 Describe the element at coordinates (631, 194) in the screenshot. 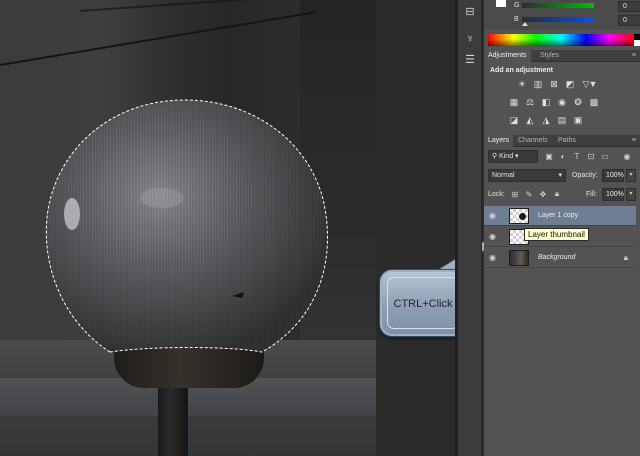

I see `fill-dropdown-icon: ▾` at that location.